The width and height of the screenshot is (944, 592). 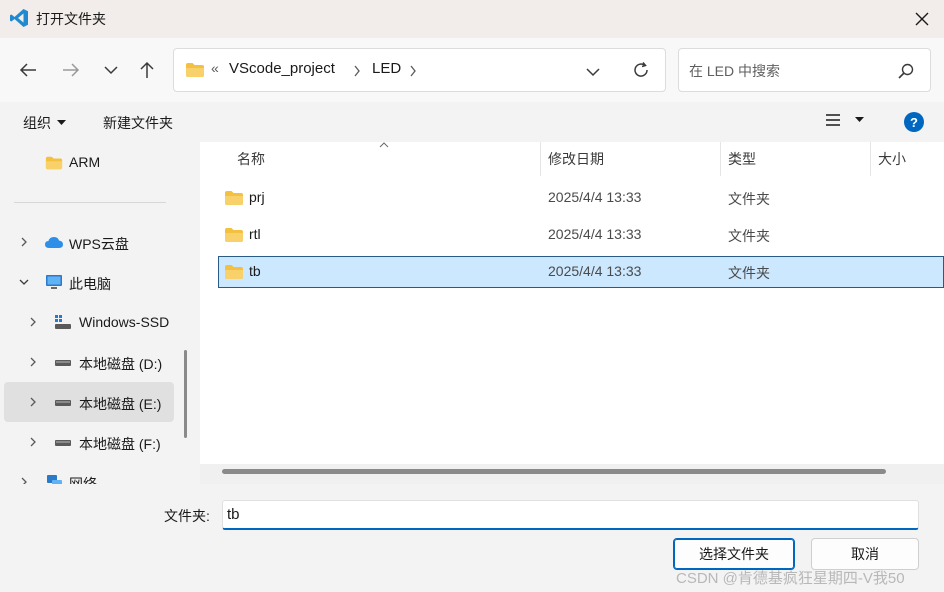 I want to click on sidebar-item-drive-f: 本地磁盘 (F:), so click(x=89, y=442).